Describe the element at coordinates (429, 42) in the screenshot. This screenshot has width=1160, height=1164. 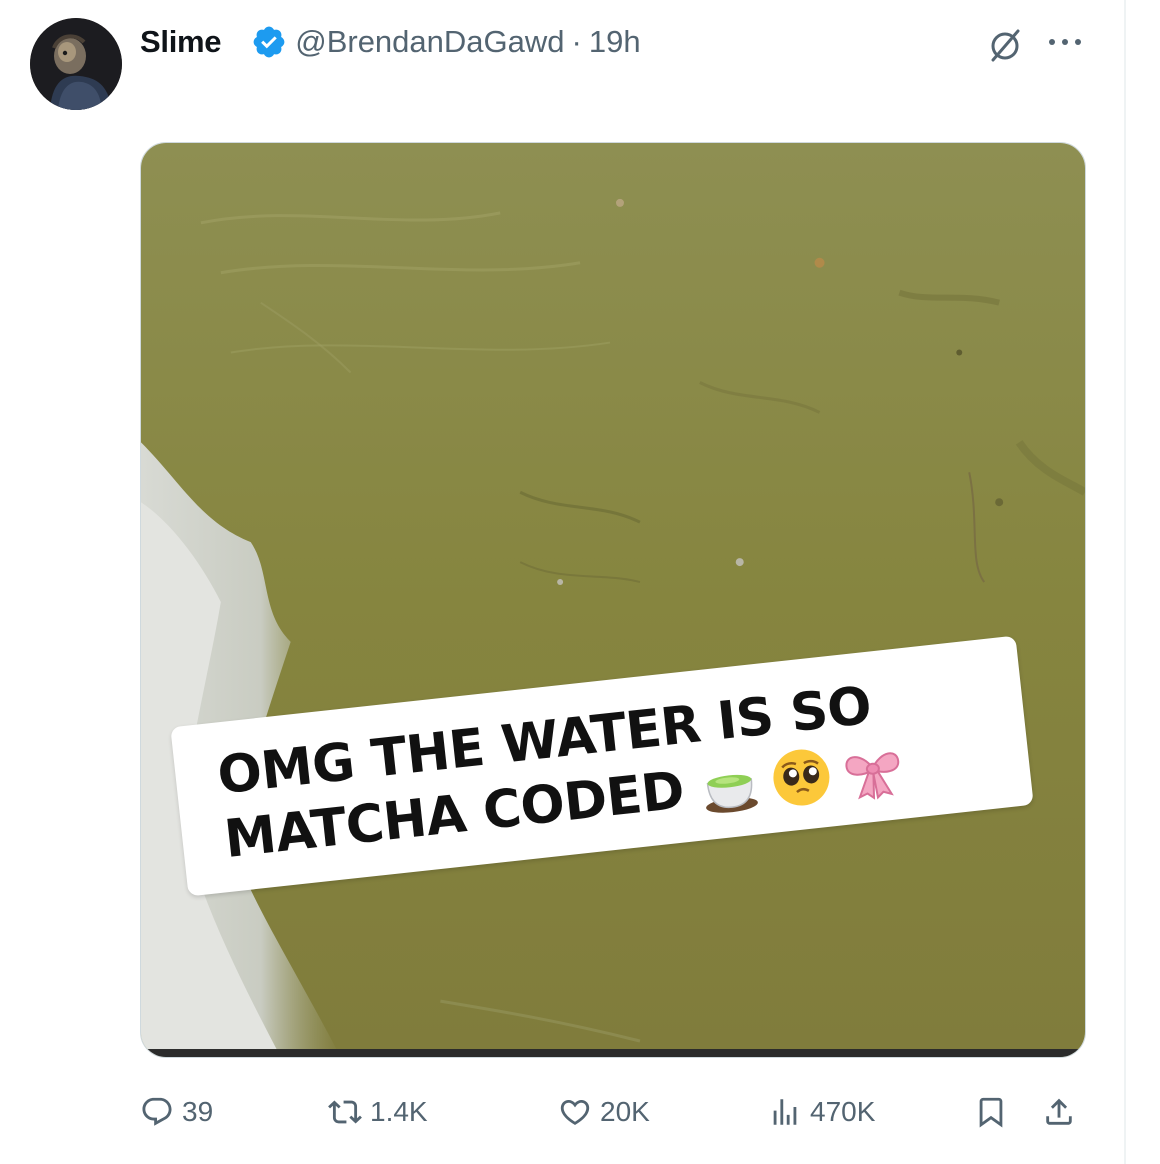
I see `handle: @BrendanDaGawd` at that location.